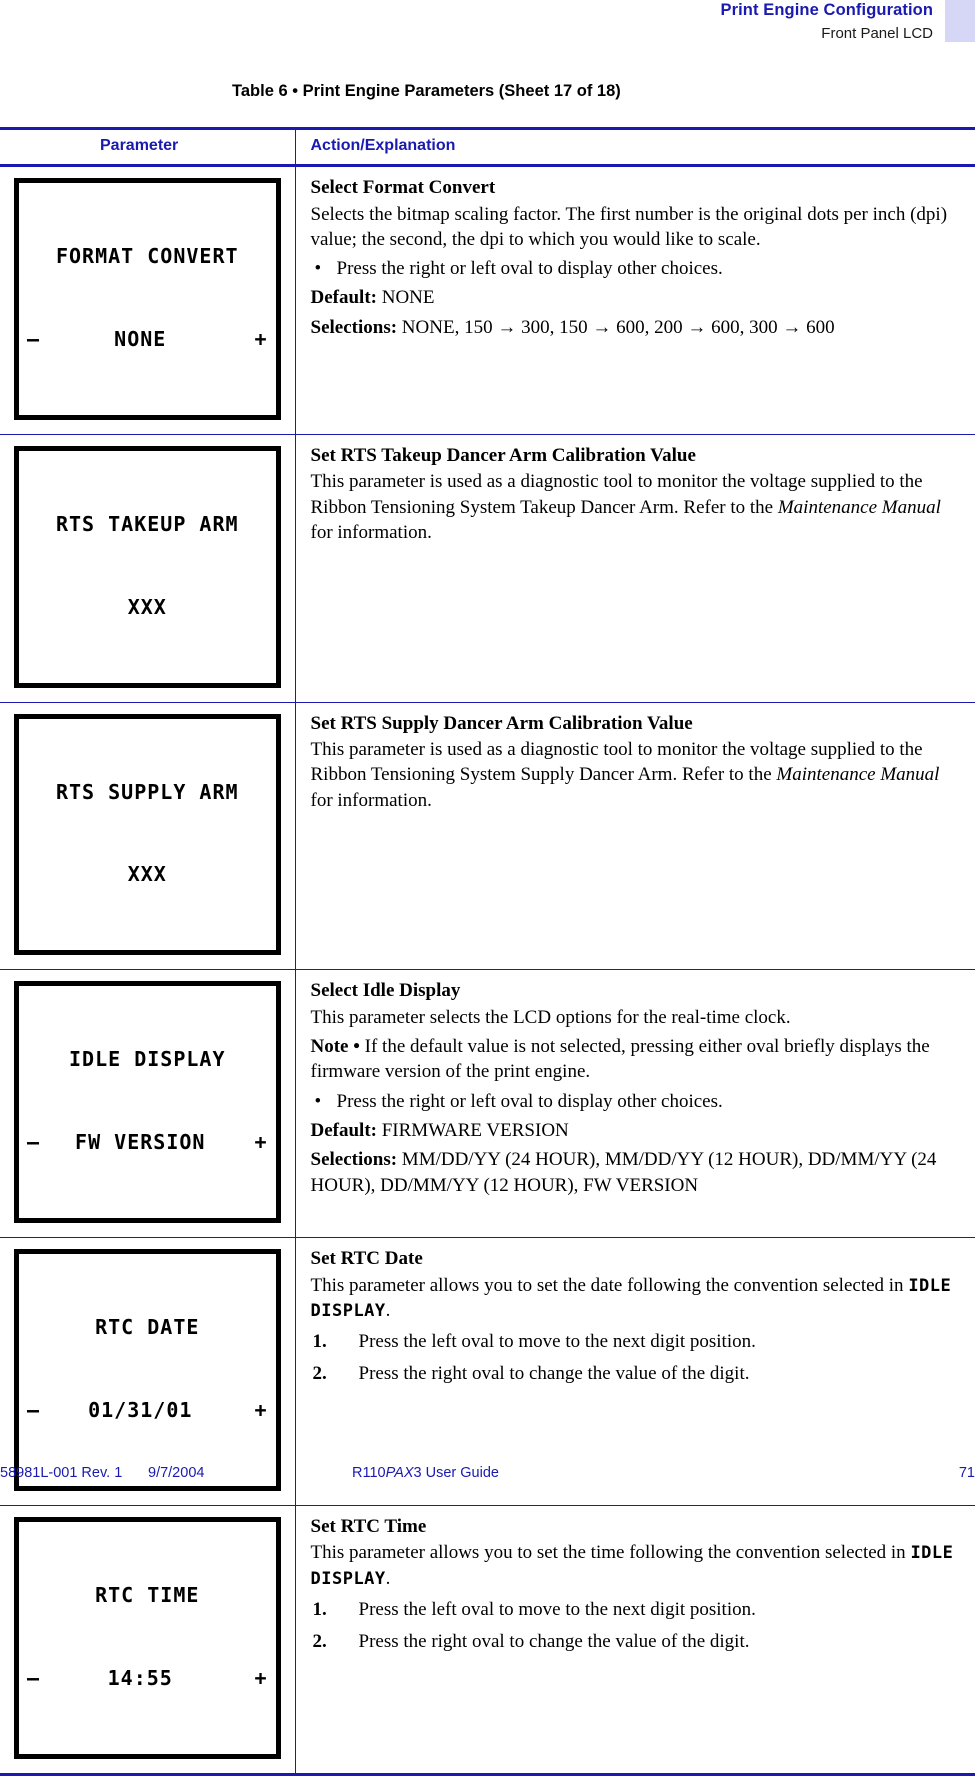  I want to click on parameter-cell: RTS SUPPLY ARM XXX, so click(148, 836).